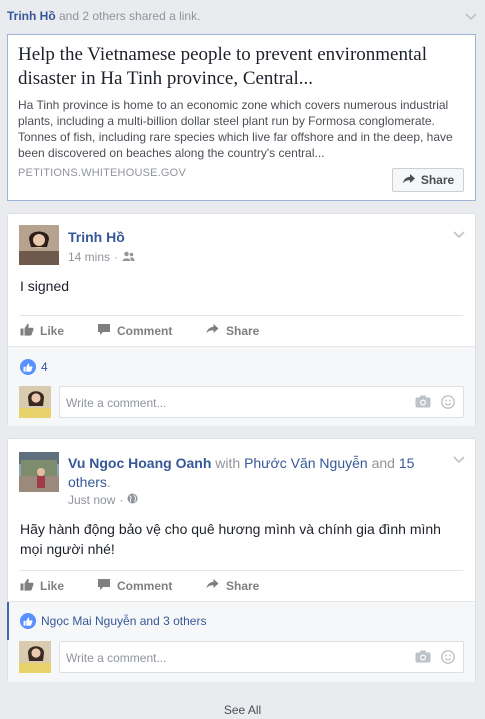  I want to click on with-text: with, so click(228, 463).